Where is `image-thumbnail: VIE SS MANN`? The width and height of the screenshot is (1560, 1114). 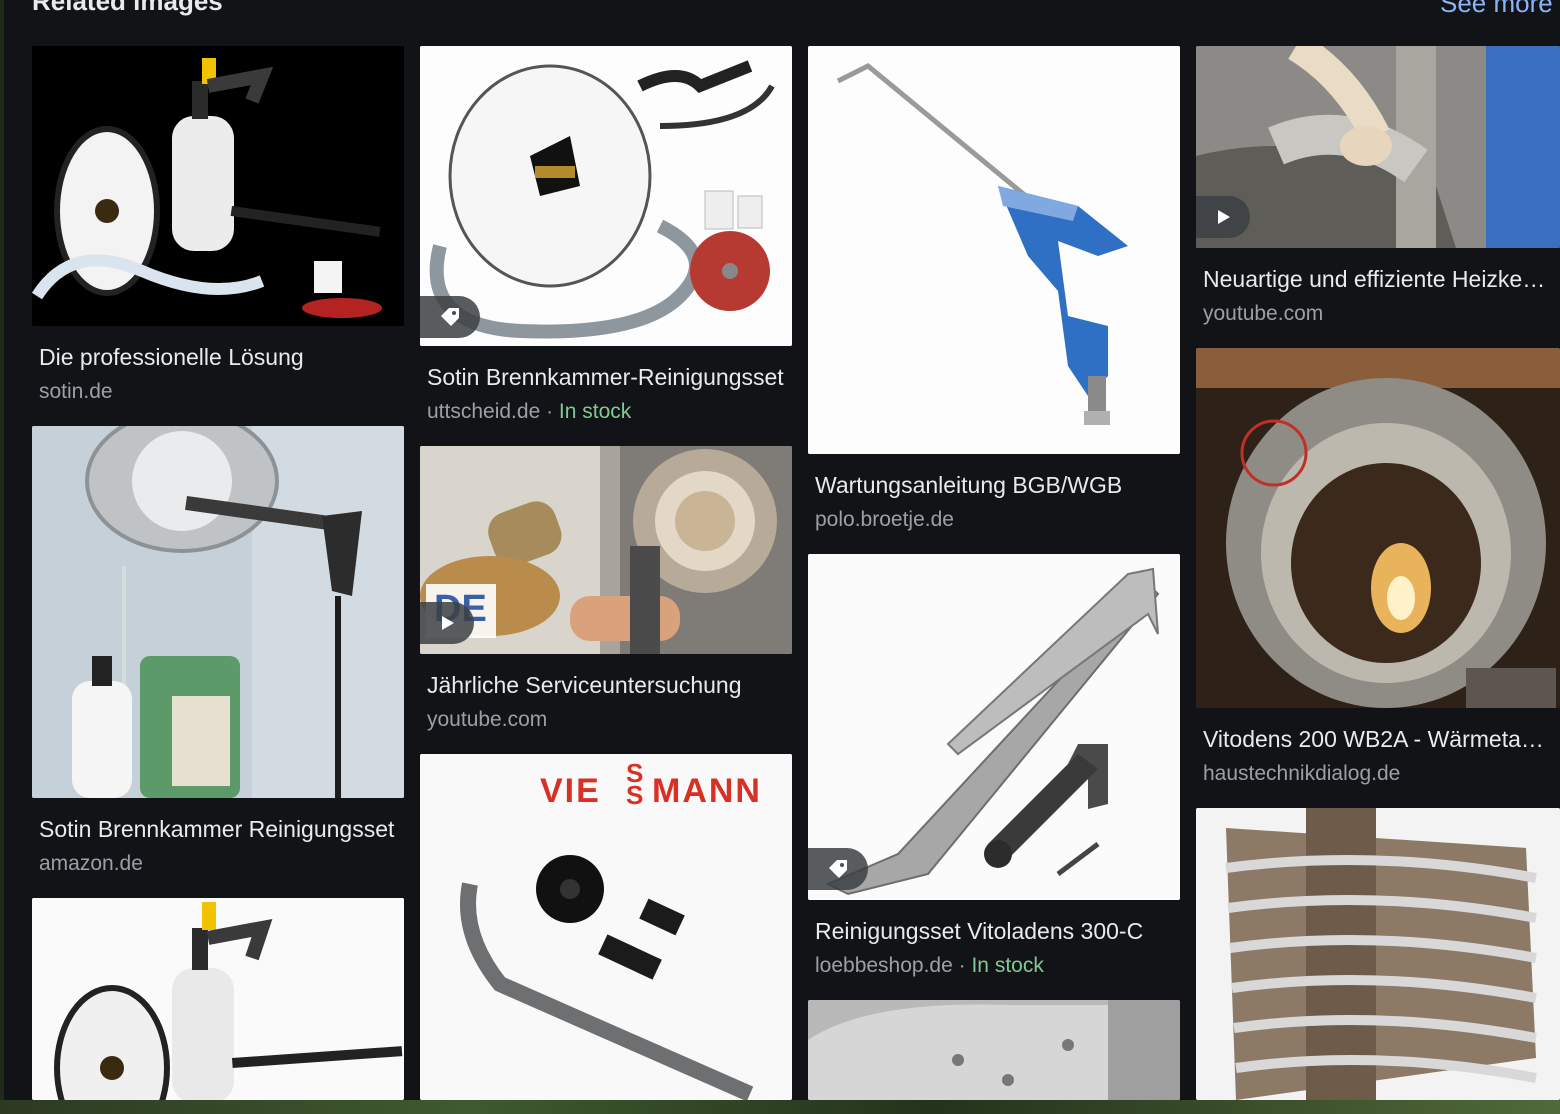
image-thumbnail: VIE SS MANN is located at coordinates (606, 927).